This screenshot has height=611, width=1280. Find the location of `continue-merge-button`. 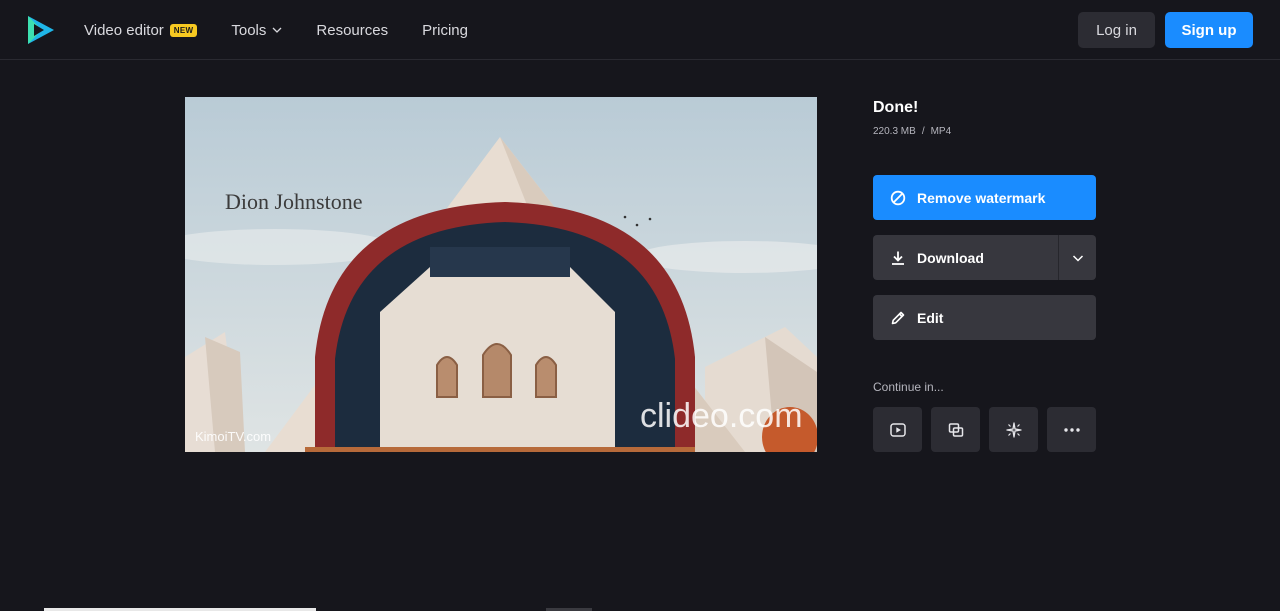

continue-merge-button is located at coordinates (955, 429).